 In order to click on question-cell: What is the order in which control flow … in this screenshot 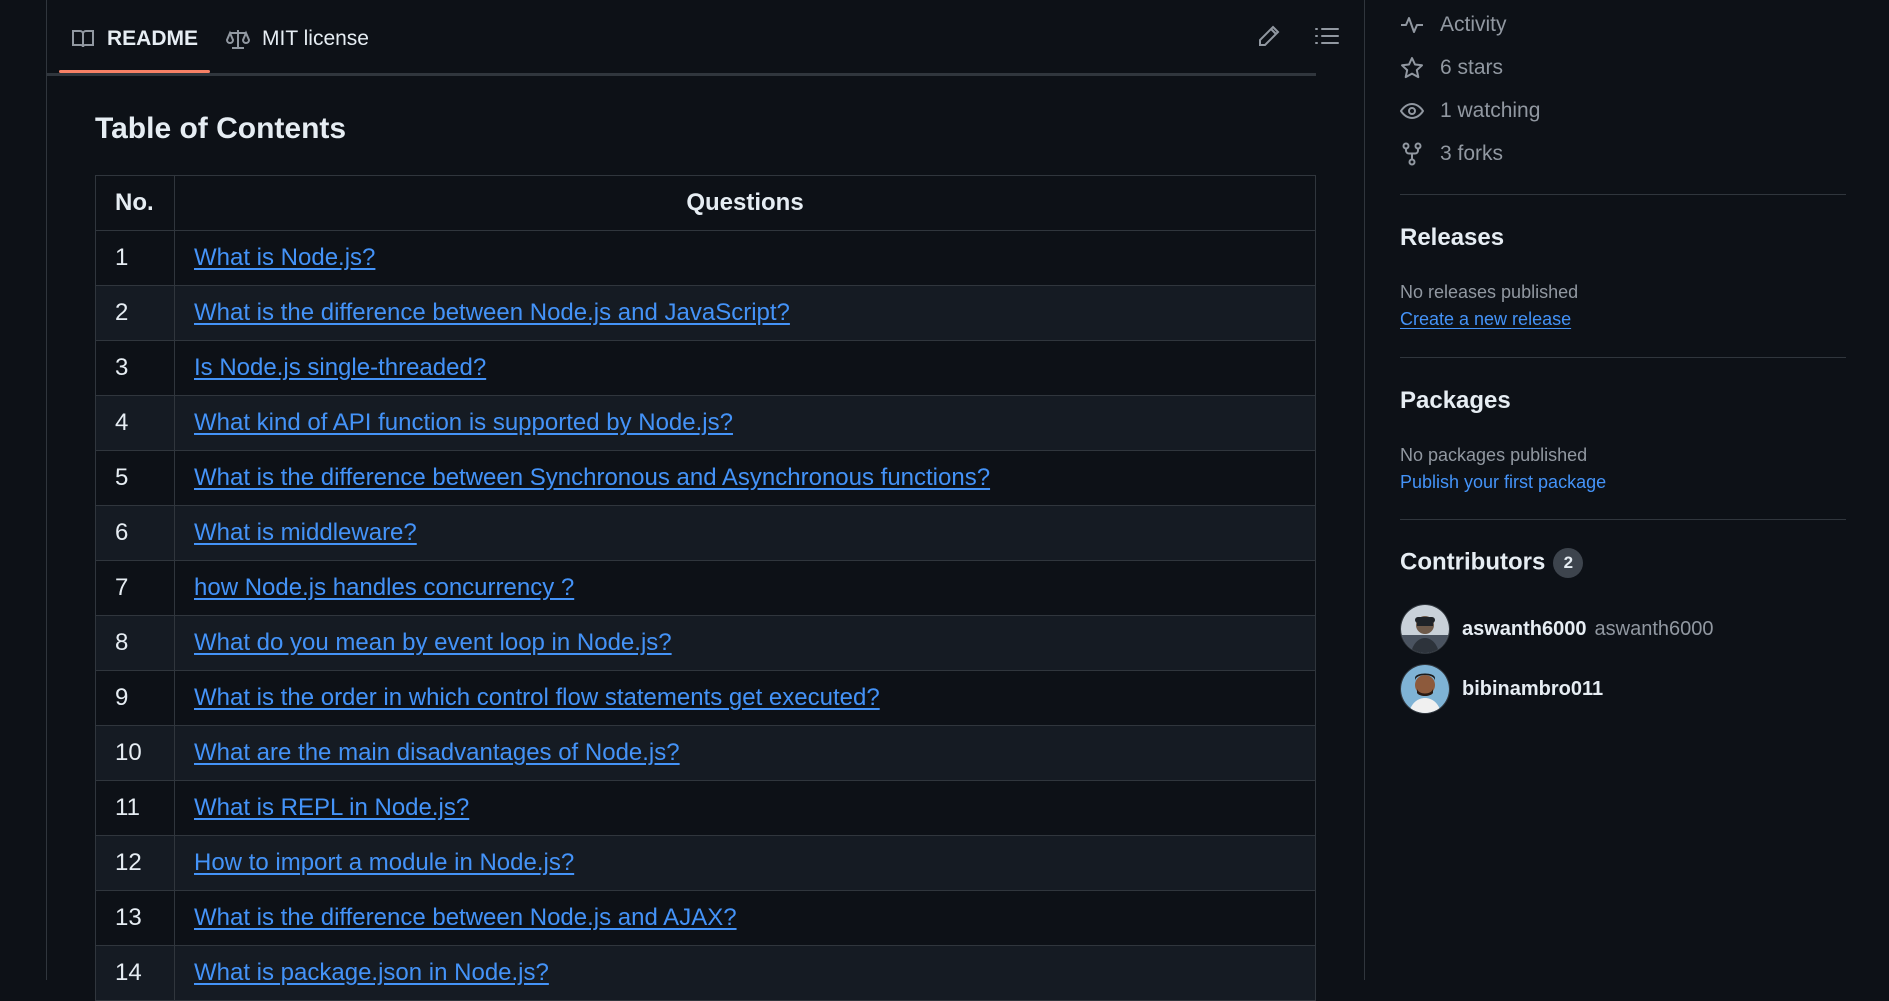, I will do `click(745, 698)`.